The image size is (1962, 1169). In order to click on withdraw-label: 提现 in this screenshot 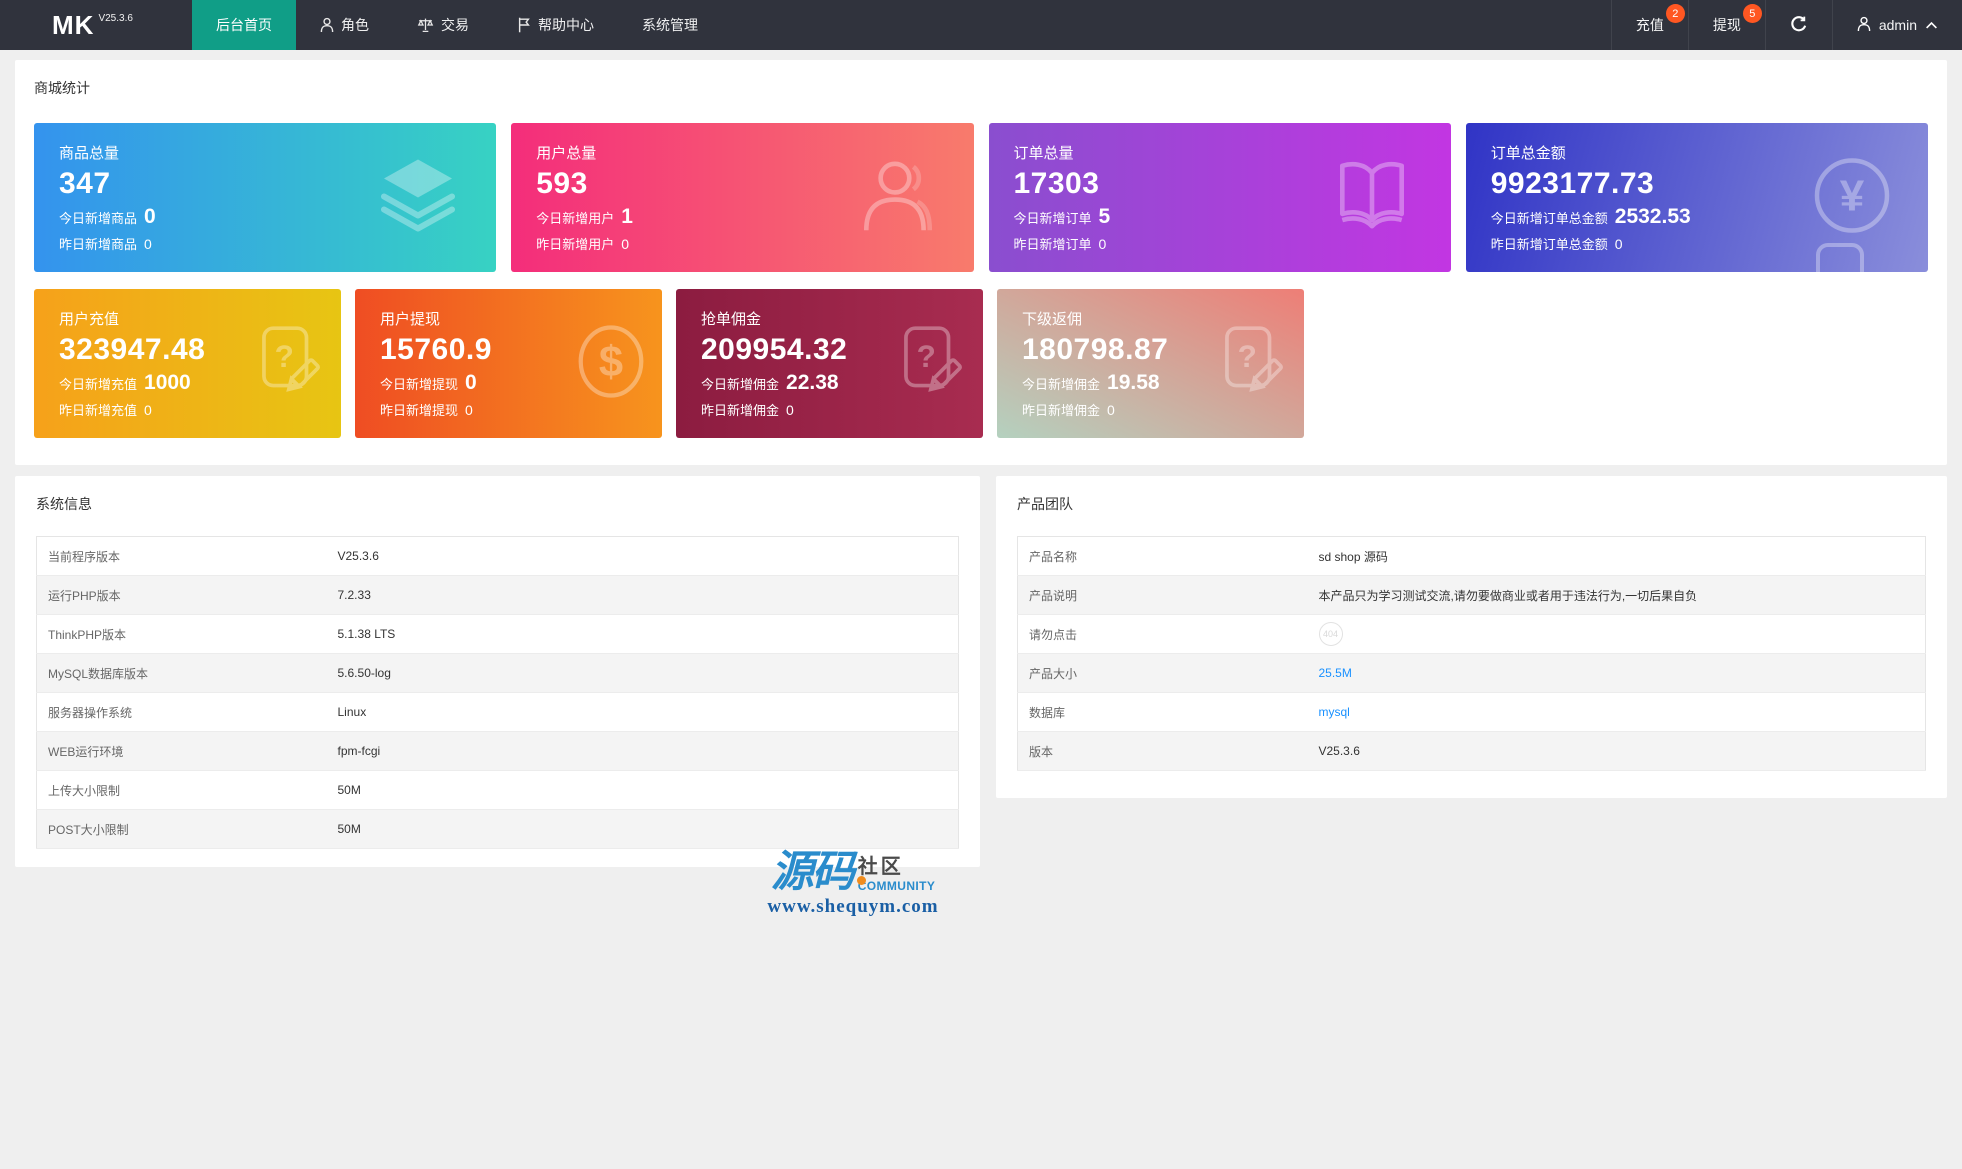, I will do `click(1726, 25)`.